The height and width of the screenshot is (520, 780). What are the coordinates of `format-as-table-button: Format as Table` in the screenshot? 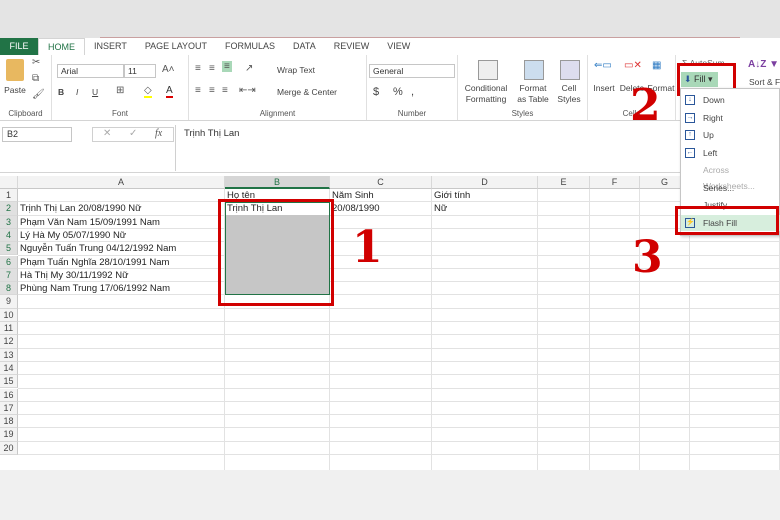 It's located at (533, 94).